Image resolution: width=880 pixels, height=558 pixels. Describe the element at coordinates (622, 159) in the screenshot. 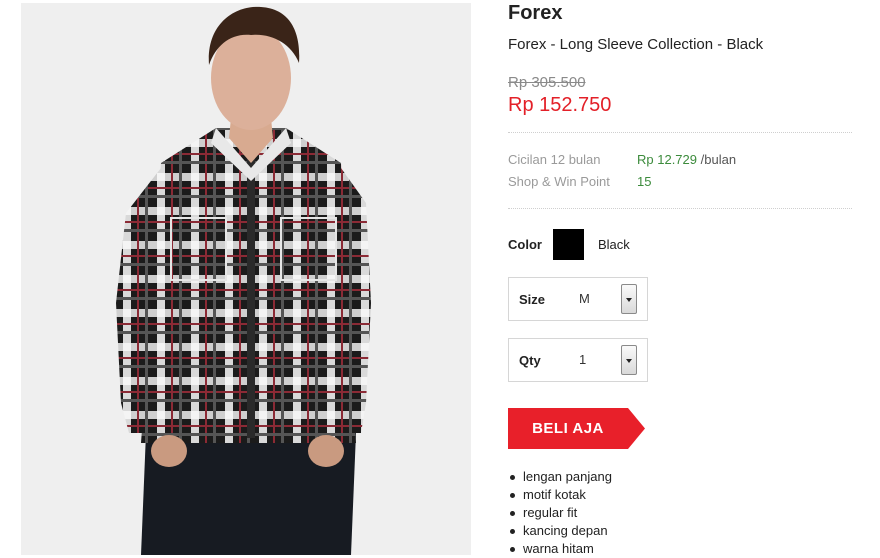

I see `installment-row: Cicilan 12 bulan Rp 12.729 /bulan` at that location.